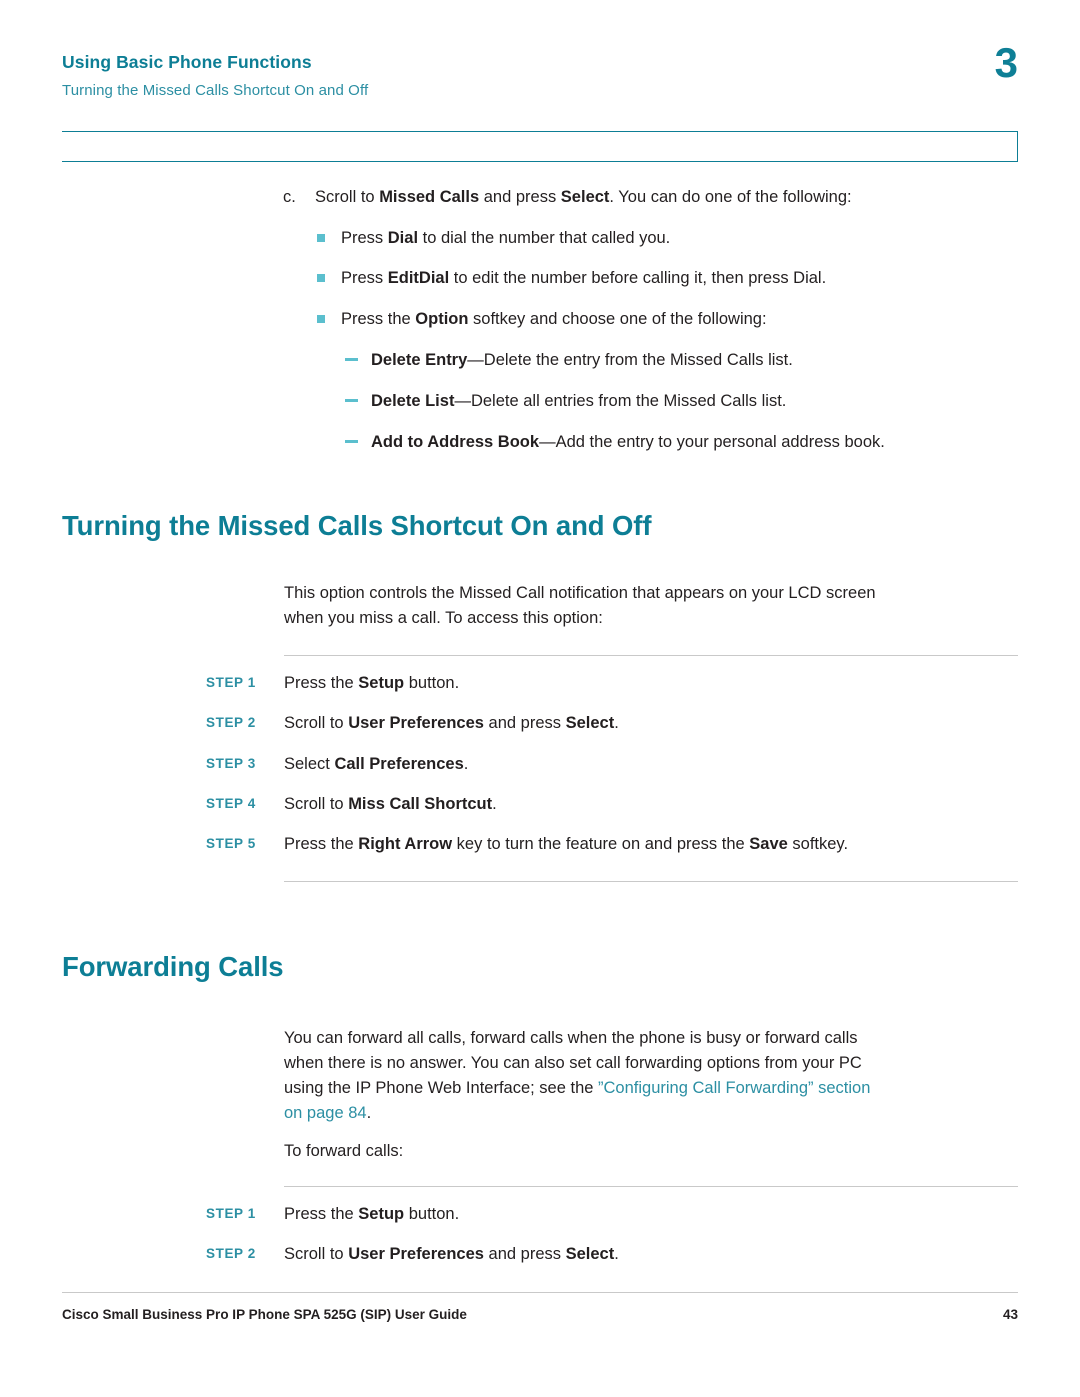 The height and width of the screenshot is (1397, 1080). What do you see at coordinates (231, 803) in the screenshot?
I see `step-label: STEP 4` at bounding box center [231, 803].